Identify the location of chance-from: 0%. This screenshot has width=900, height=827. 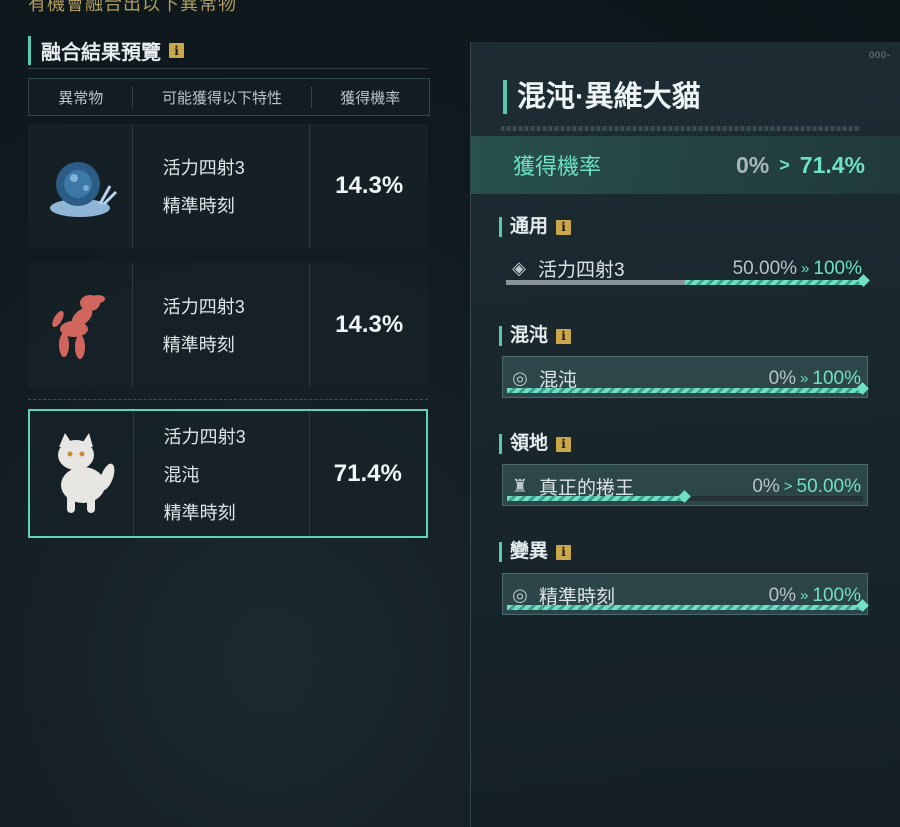
(753, 164).